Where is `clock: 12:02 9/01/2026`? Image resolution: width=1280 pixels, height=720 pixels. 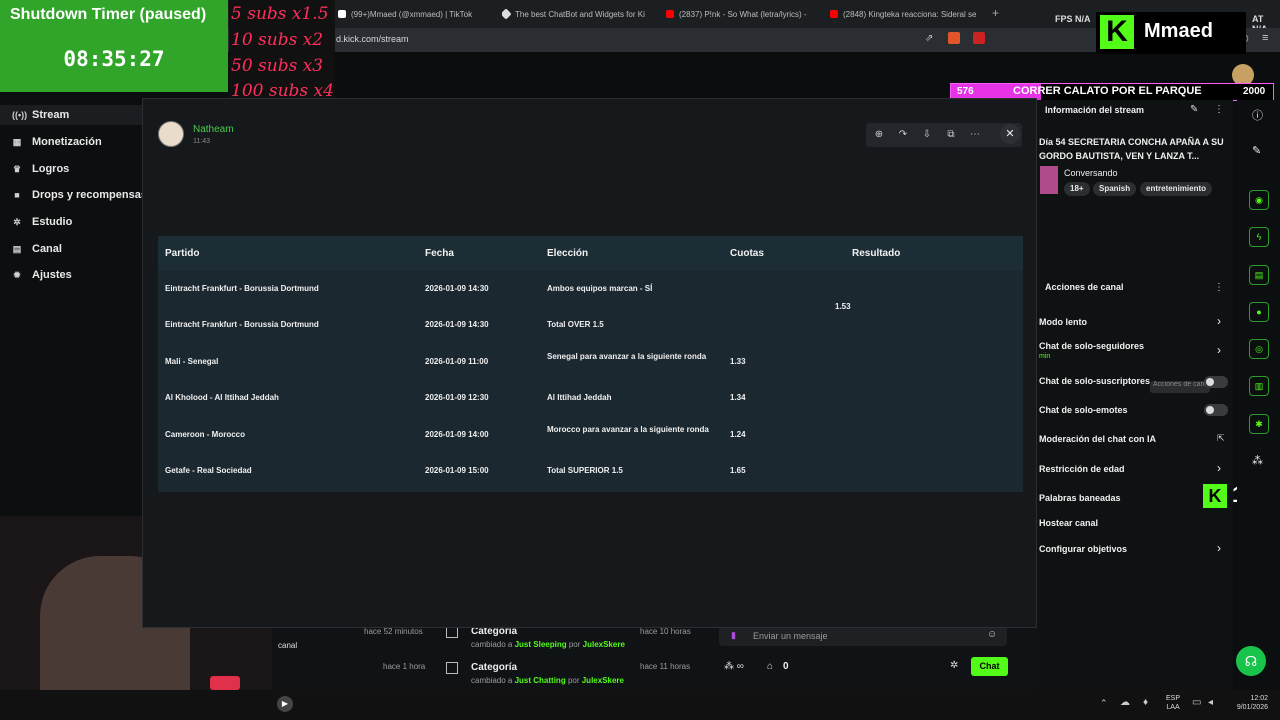 clock: 12:02 9/01/2026 is located at coordinates (1248, 703).